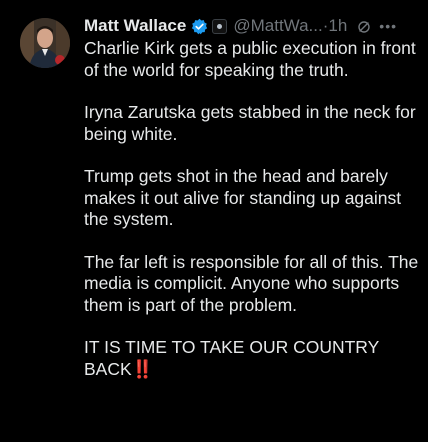 The width and height of the screenshot is (428, 442). I want to click on grok-icon, so click(364, 26).